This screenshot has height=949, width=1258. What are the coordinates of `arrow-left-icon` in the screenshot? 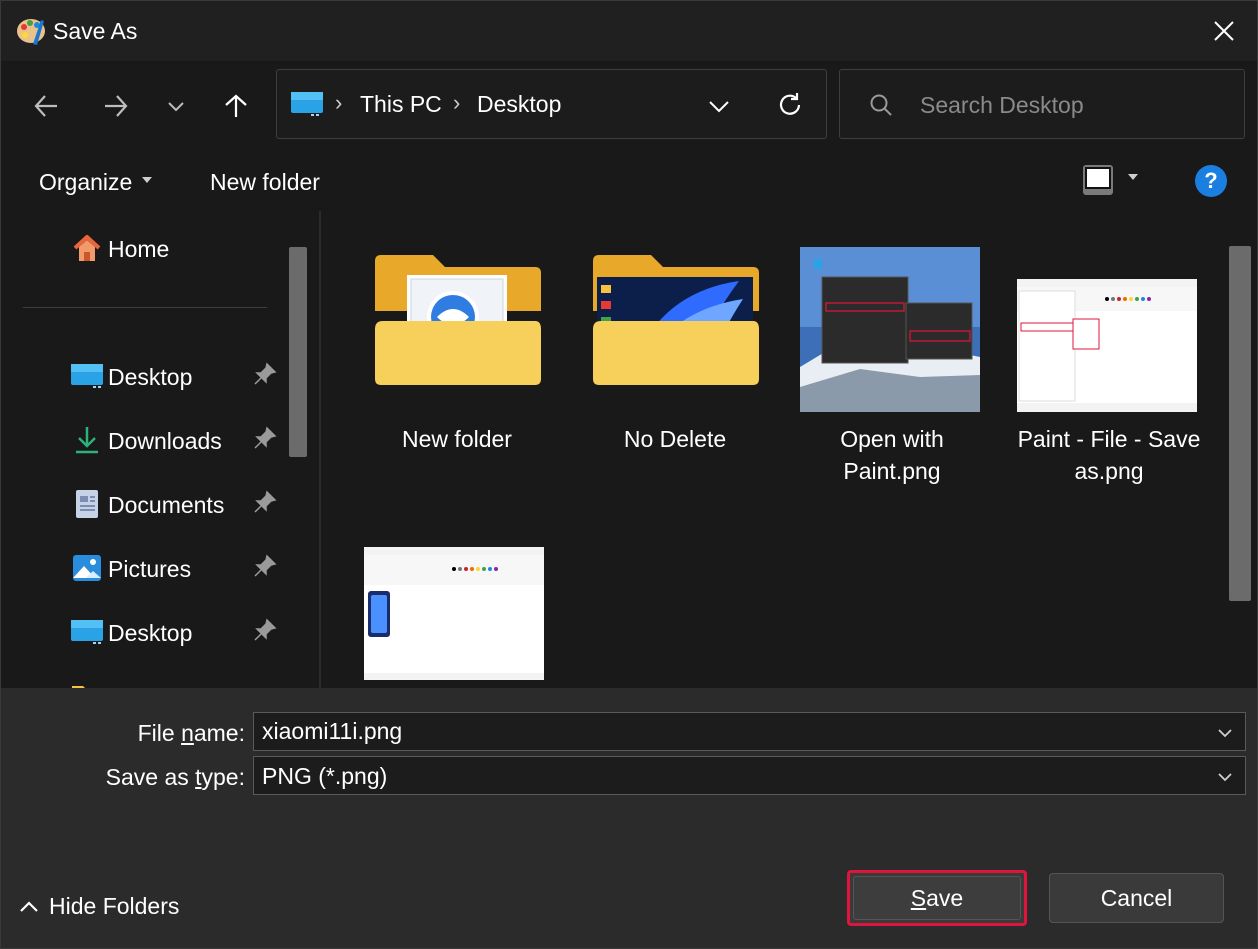 It's located at (45, 106).